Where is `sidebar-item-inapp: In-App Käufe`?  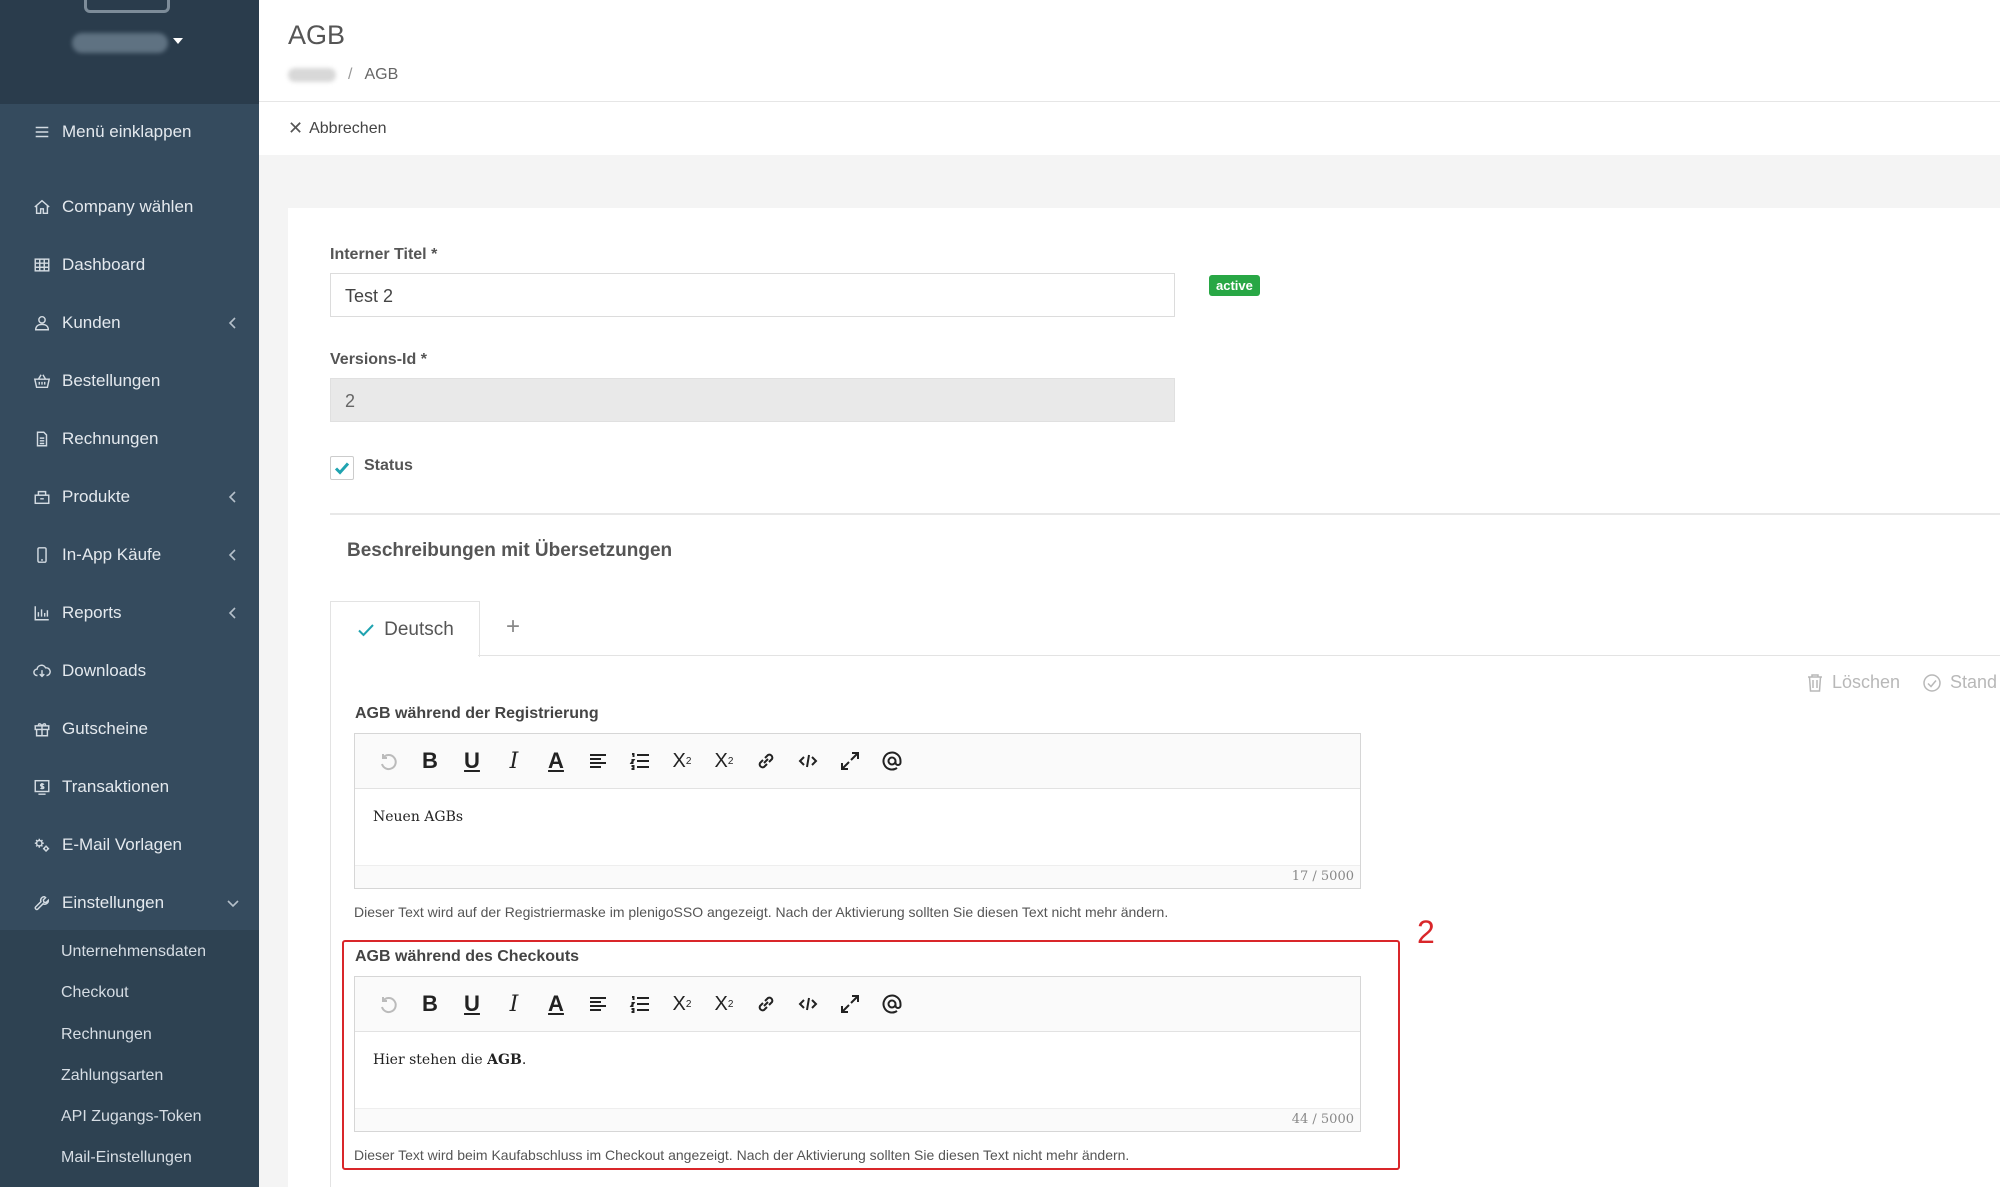
sidebar-item-inapp: In-App Käufe is located at coordinates (129, 555).